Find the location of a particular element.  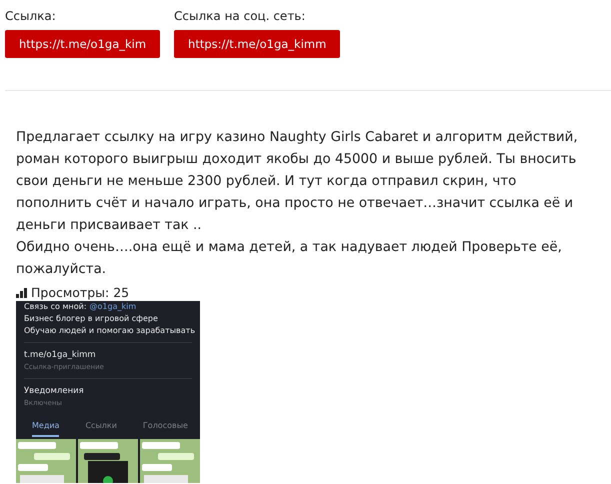

link-button: https://t.me/o1ga_kim is located at coordinates (82, 44).